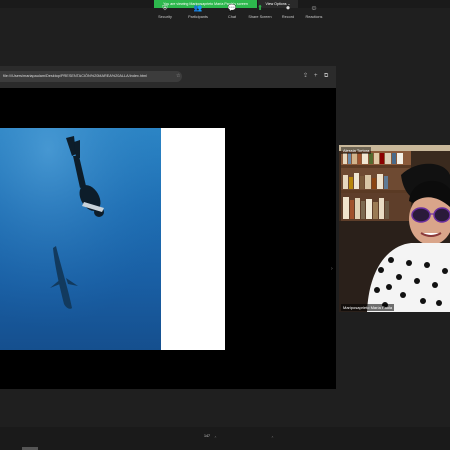  I want to click on participant-scene, so click(394, 228).